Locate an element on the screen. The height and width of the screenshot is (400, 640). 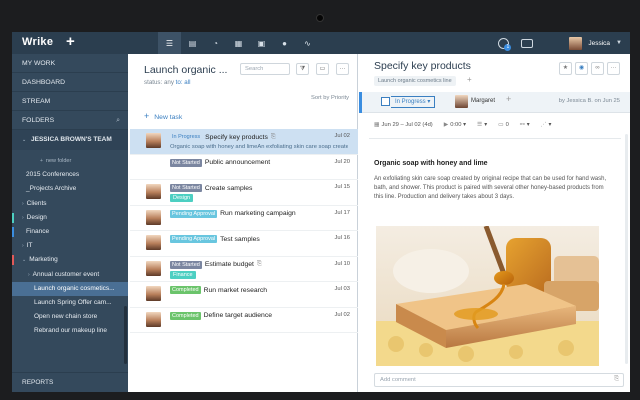
sidebar-item-label: Clients is located at coordinates (36, 203).